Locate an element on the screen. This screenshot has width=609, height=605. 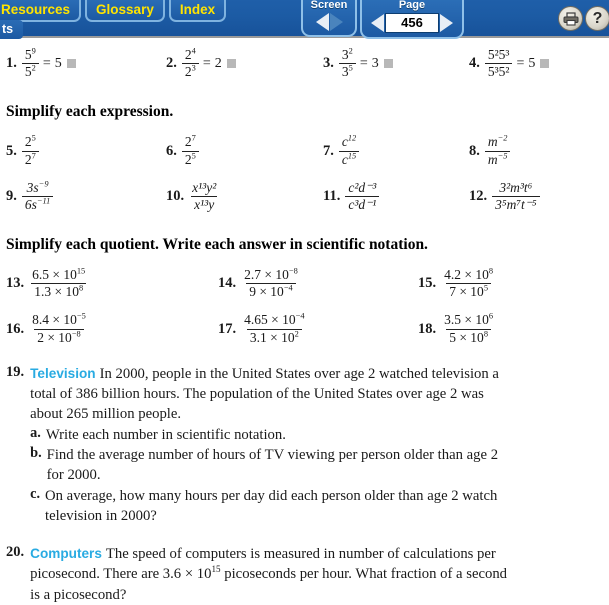
screen-previous-button is located at coordinates (322, 22).